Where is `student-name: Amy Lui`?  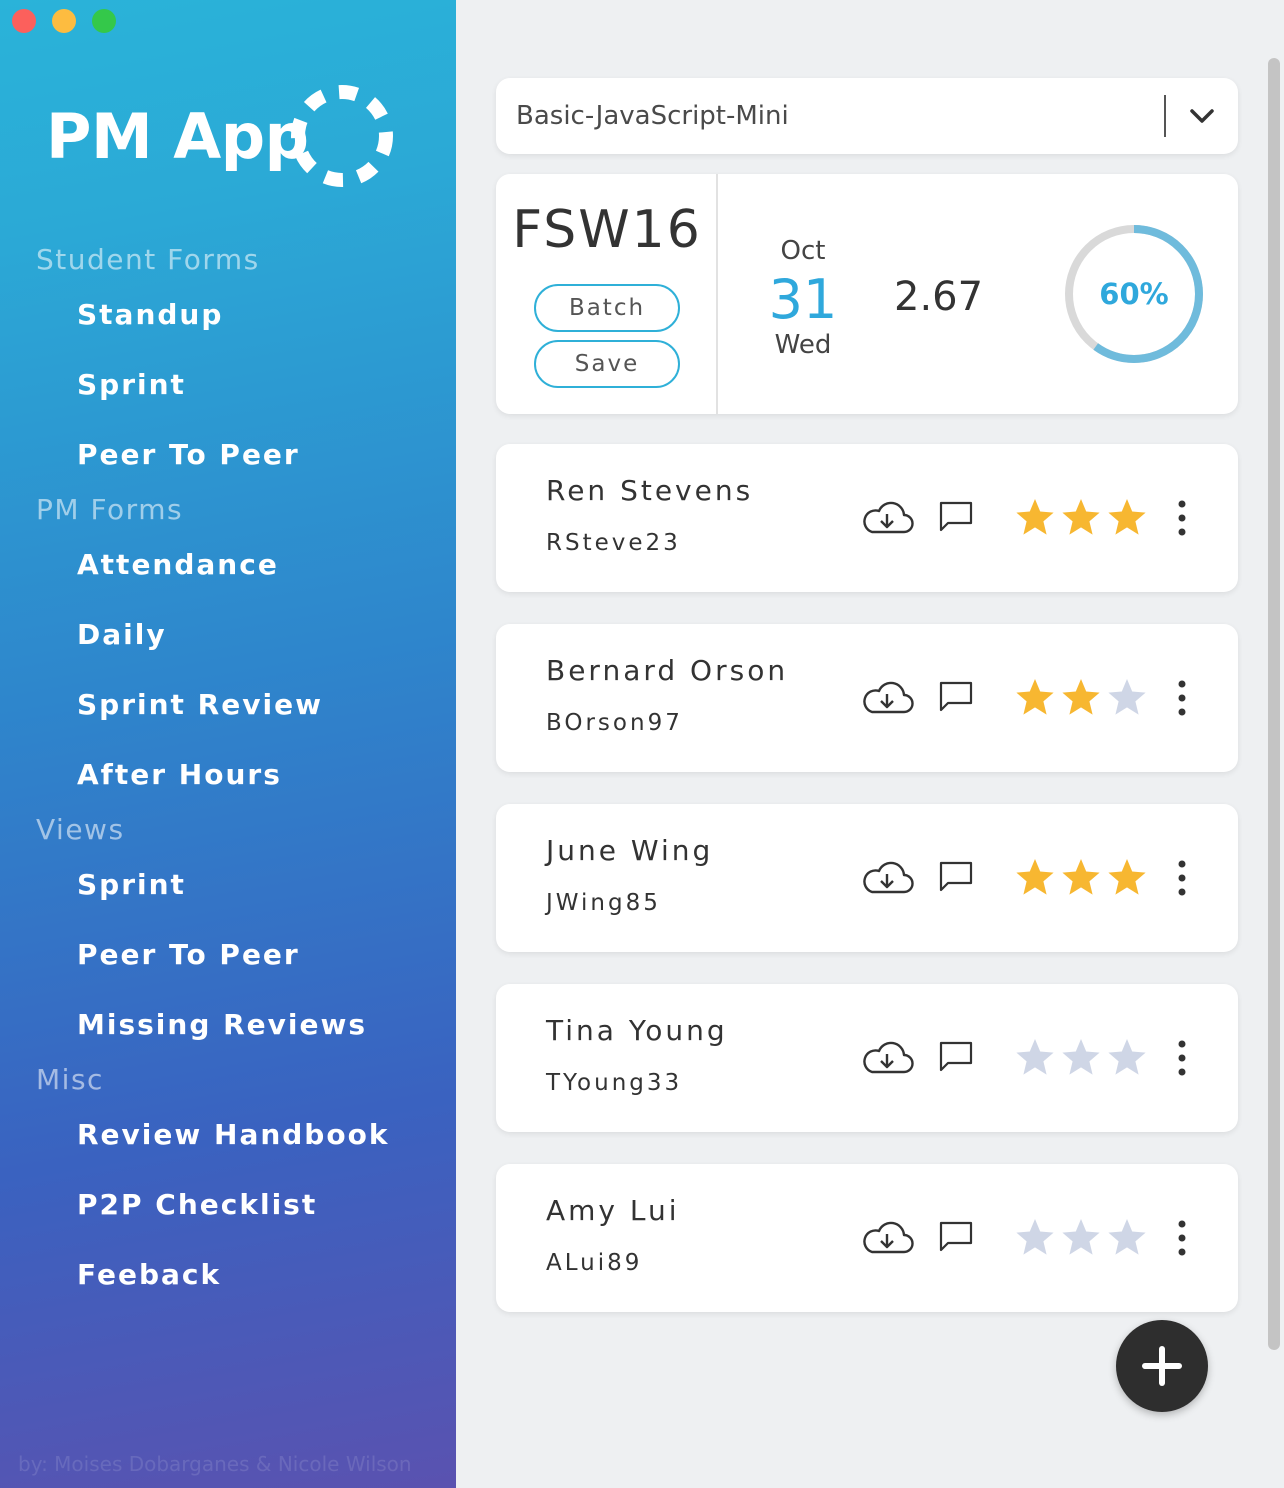 student-name: Amy Lui is located at coordinates (613, 1210).